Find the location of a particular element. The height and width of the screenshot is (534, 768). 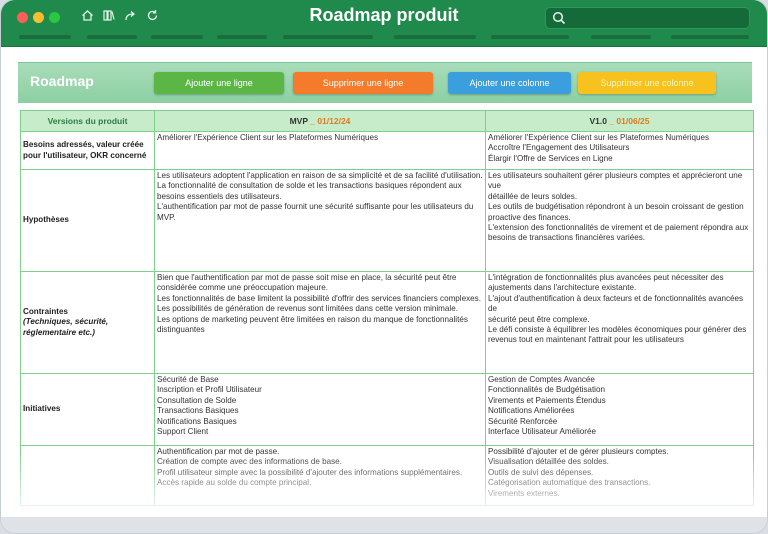

add-column-button: Ajouter une colonne is located at coordinates (509, 83).